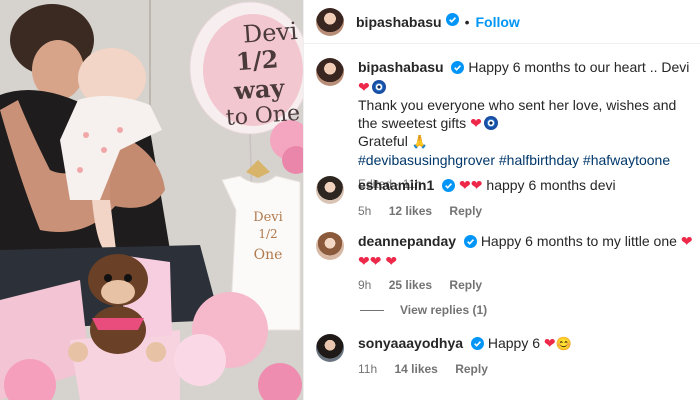 This screenshot has height=400, width=700. Describe the element at coordinates (419, 141) in the screenshot. I see `folded-hands-icon: 🙏` at that location.